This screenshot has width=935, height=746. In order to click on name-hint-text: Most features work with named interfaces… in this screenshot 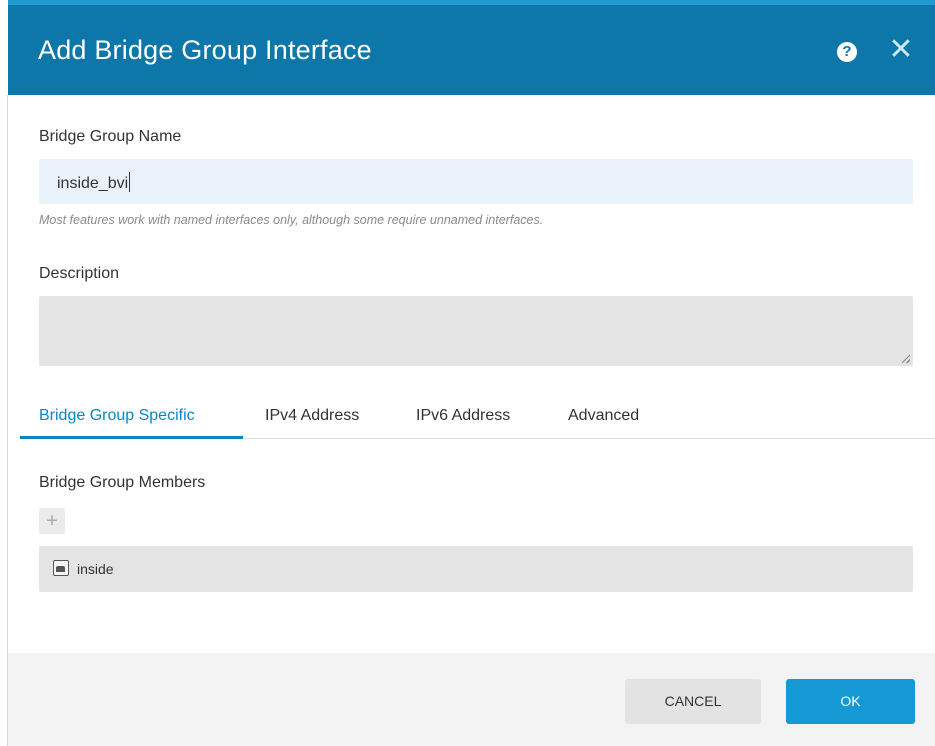, I will do `click(291, 220)`.